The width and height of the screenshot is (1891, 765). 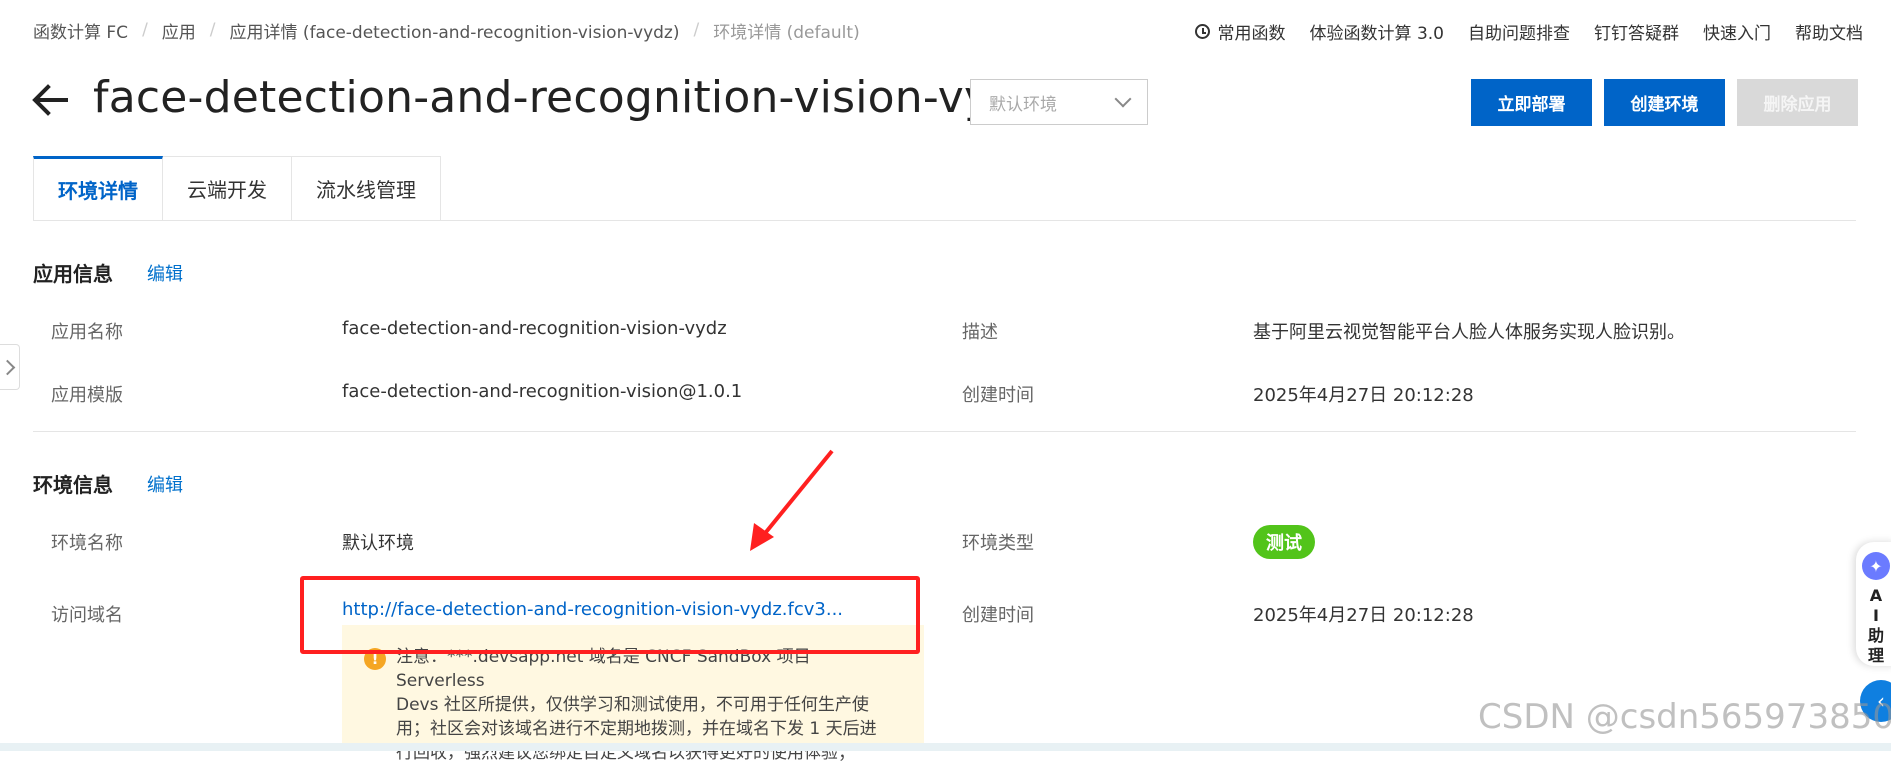 What do you see at coordinates (945, 747) in the screenshot?
I see `bottom-strip` at bounding box center [945, 747].